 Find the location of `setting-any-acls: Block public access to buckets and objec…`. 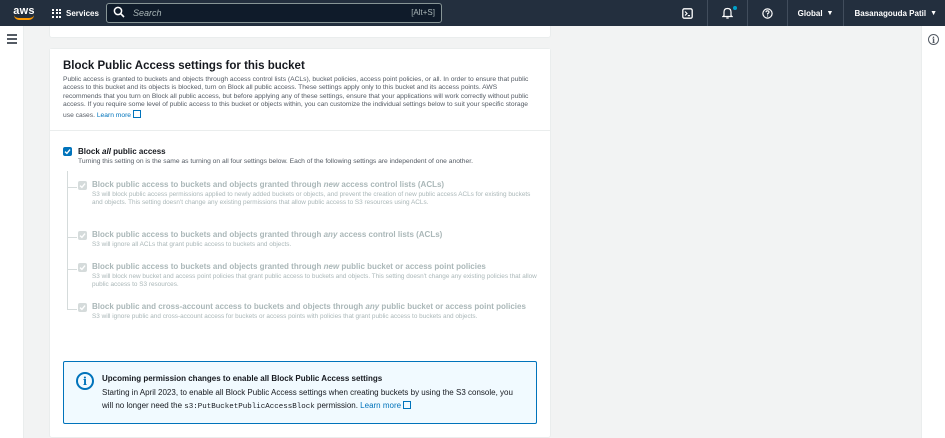

setting-any-acls: Block public access to buckets and objec… is located at coordinates (308, 239).